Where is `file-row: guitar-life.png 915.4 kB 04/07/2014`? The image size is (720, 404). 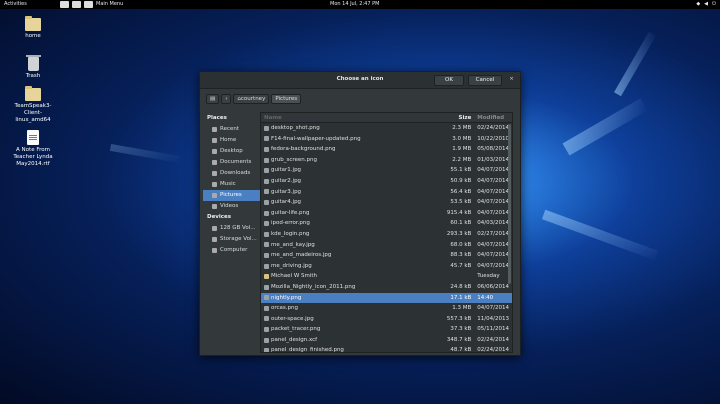
file-row: guitar-life.png 915.4 kB 04/07/2014 is located at coordinates (386, 213).